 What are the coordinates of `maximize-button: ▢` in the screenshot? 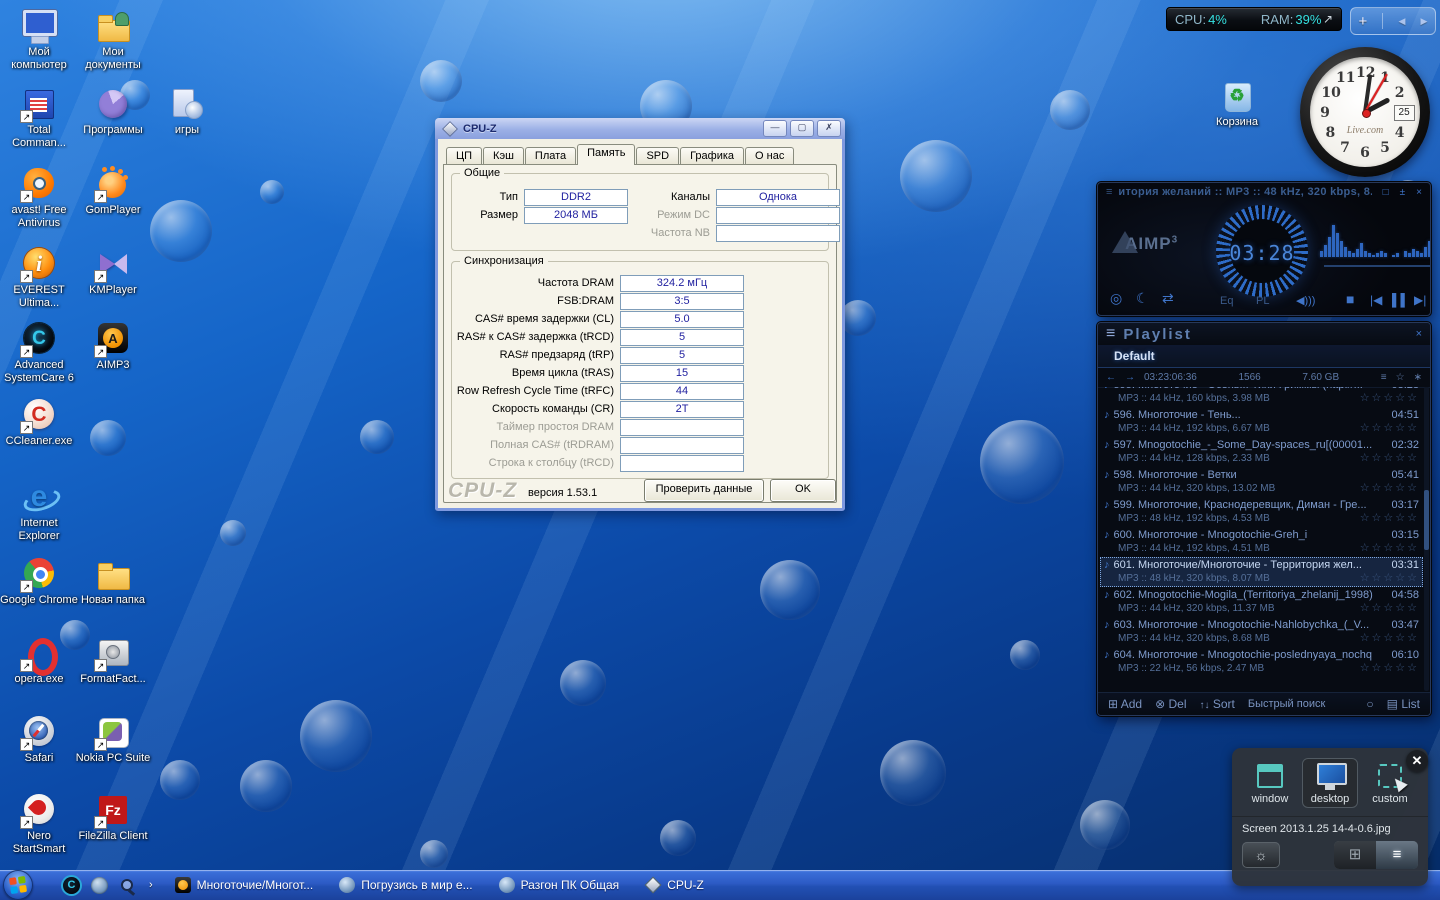 It's located at (802, 128).